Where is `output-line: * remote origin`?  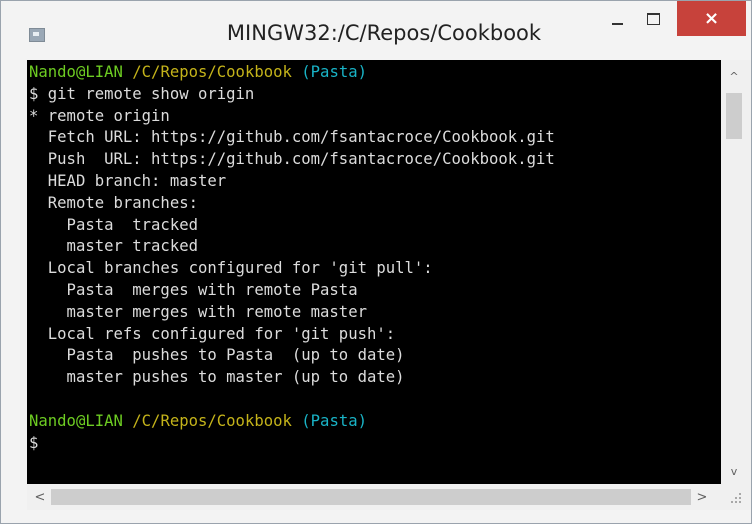
output-line: * remote origin is located at coordinates (99, 115).